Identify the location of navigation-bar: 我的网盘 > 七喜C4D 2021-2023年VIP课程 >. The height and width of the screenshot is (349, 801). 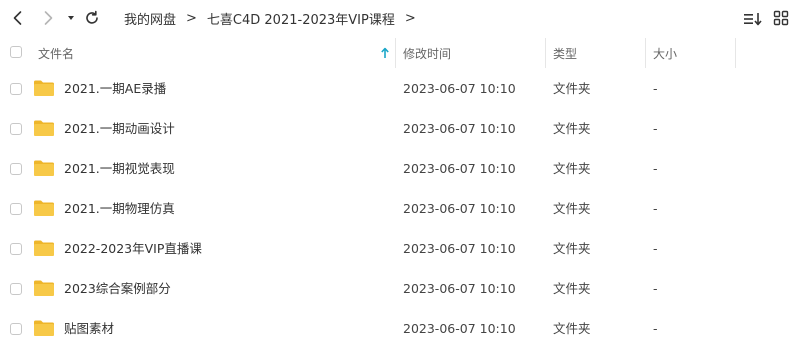
(400, 18).